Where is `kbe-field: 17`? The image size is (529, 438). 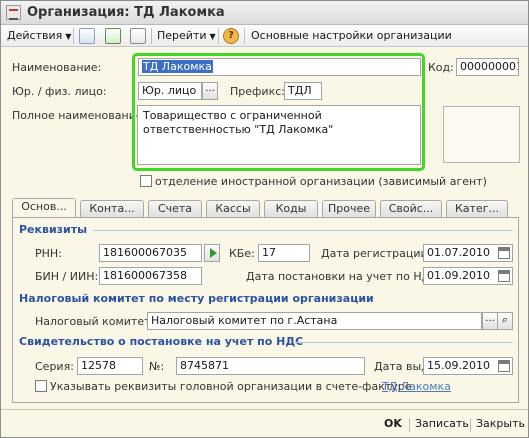
kbe-field: 17 is located at coordinates (284, 253).